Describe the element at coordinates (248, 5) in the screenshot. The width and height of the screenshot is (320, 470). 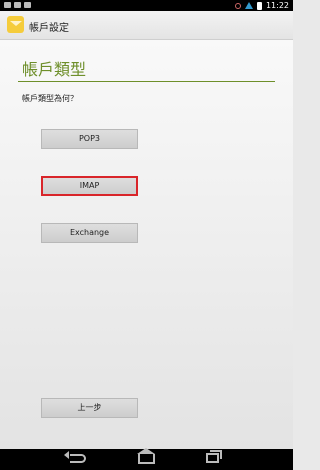
I see `wifi-icon` at that location.